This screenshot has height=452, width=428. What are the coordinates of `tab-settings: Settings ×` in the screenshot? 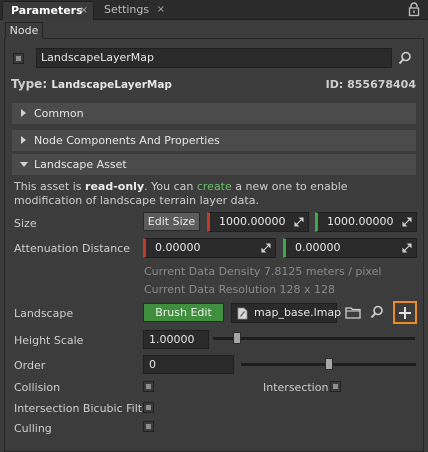 It's located at (133, 10).